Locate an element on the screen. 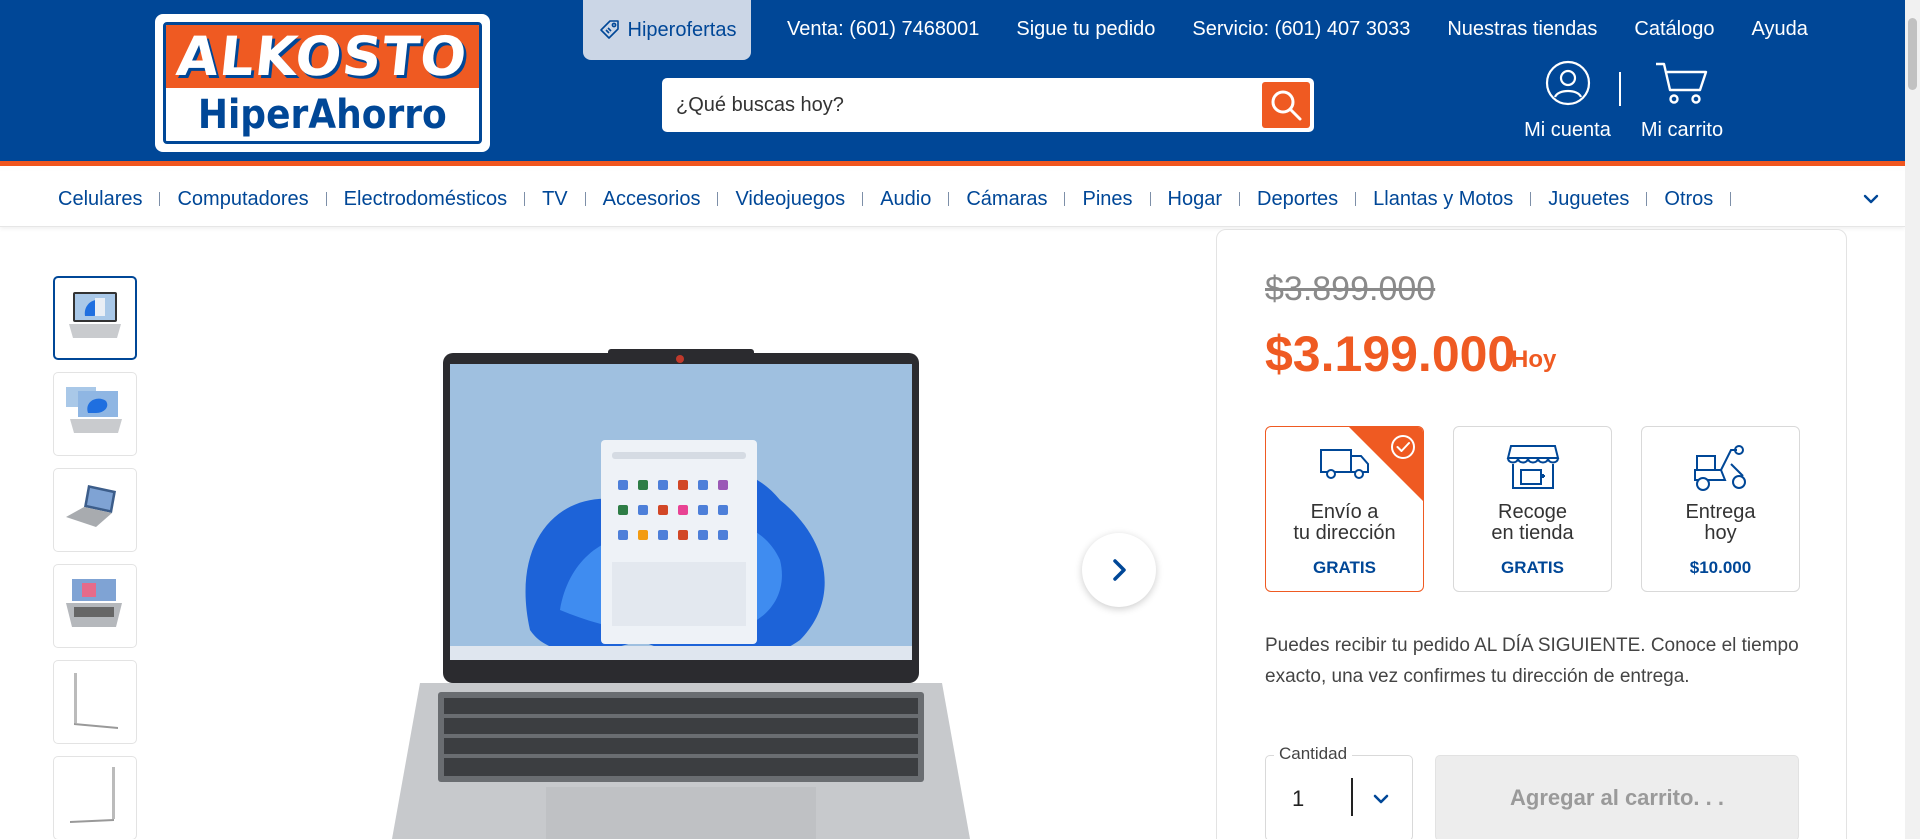  scrollbar-thumb is located at coordinates (1912, 54).